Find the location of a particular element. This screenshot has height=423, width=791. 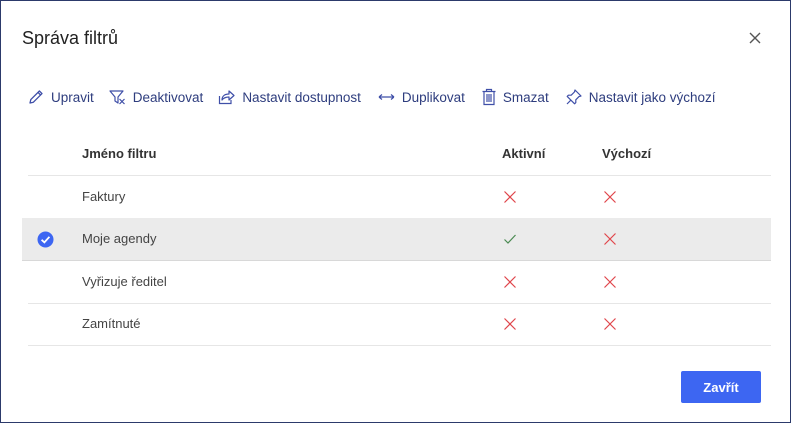

filter-off-icon is located at coordinates (117, 97).